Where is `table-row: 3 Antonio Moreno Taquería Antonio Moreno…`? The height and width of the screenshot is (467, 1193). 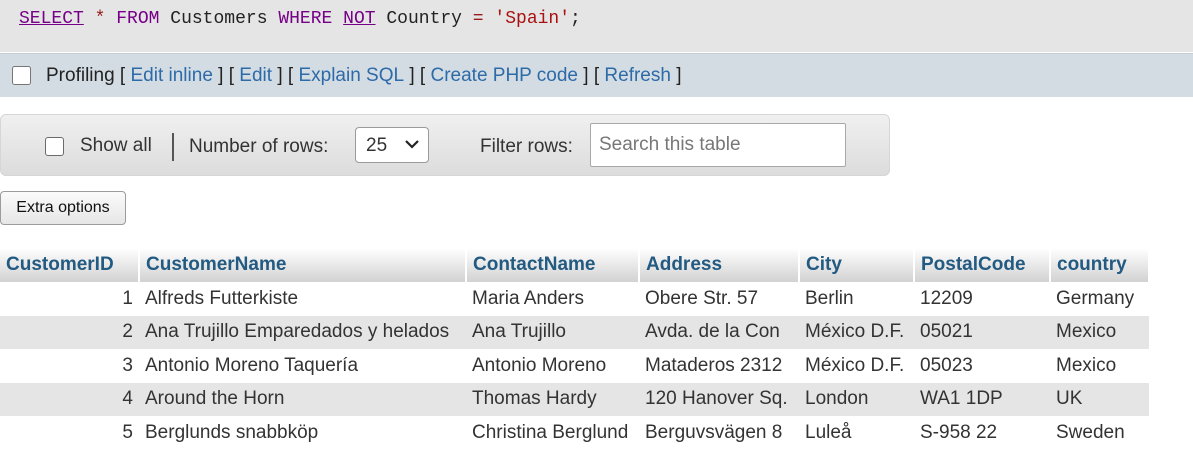
table-row: 3 Antonio Moreno Taquería Antonio Moreno… is located at coordinates (574, 366).